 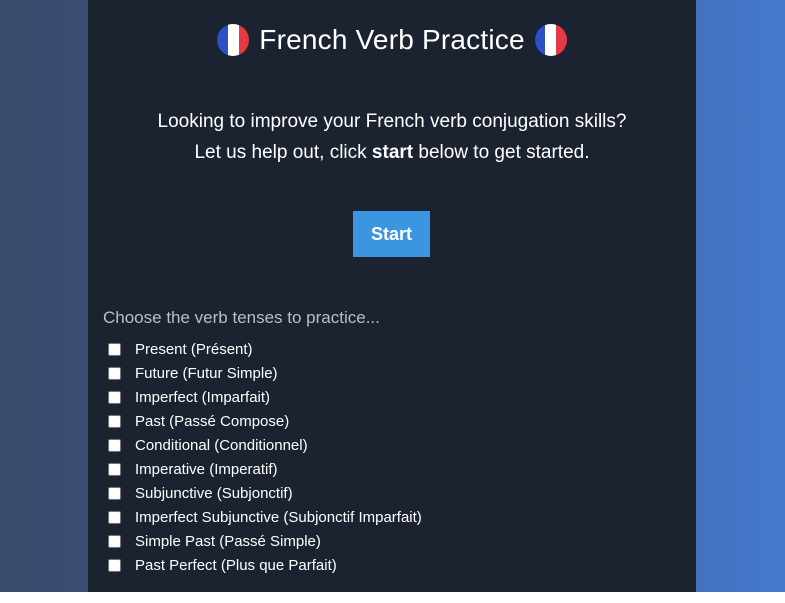 I want to click on tense-option: Future (Futur Simple), so click(x=265, y=373).